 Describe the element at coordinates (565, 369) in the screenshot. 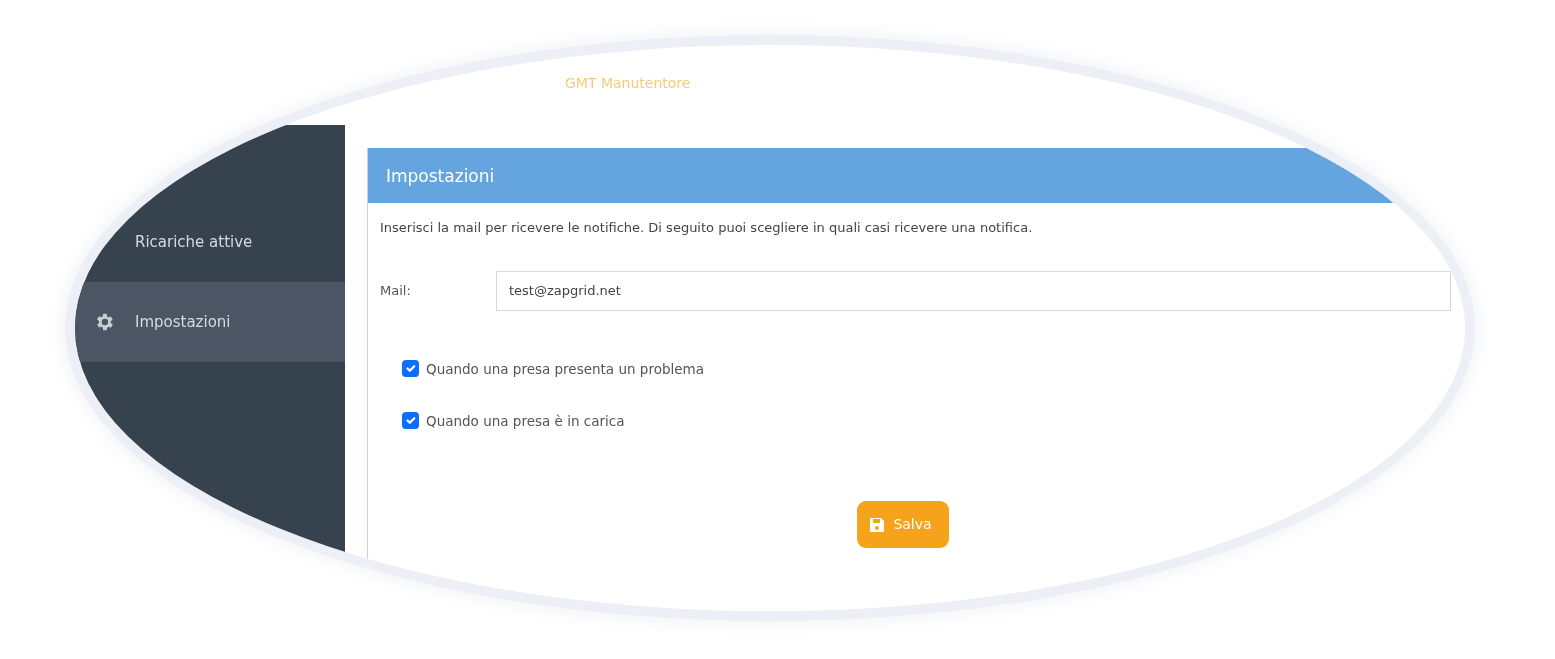

I see `checkbox-label: Quando una presa presenta un problema` at that location.